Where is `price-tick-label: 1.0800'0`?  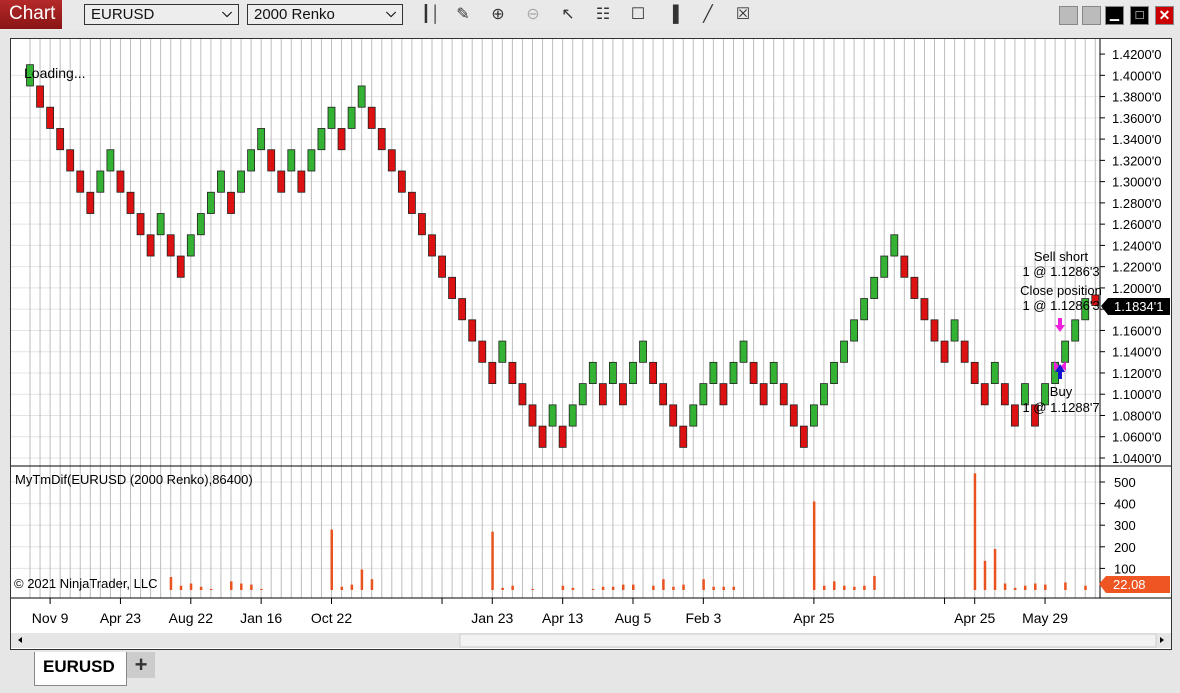 price-tick-label: 1.0800'0 is located at coordinates (1136, 415).